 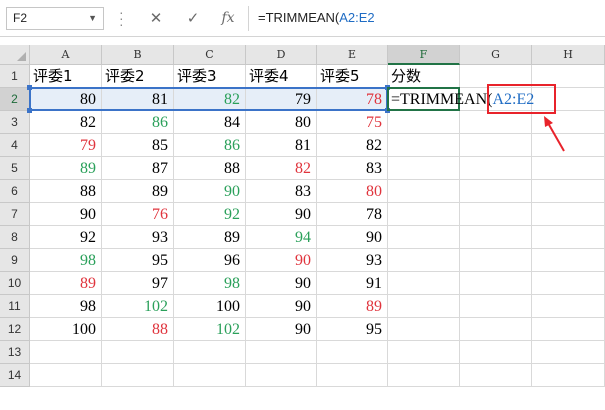 I want to click on cell-c13, so click(x=210, y=352).